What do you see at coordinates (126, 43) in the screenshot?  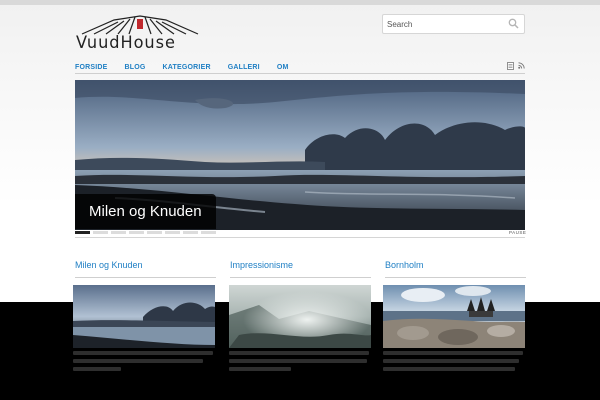 I see `logo-wordmark: VuudHouse` at bounding box center [126, 43].